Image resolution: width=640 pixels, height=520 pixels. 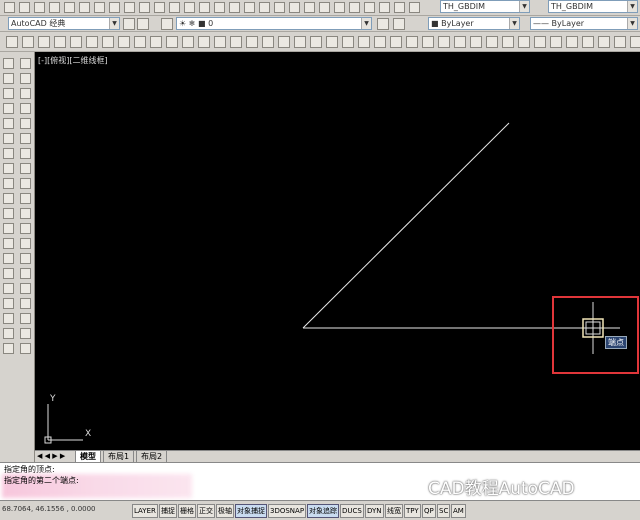 I want to click on dimstyle-combo-2: TH_GBDIM ▼, so click(x=593, y=6).